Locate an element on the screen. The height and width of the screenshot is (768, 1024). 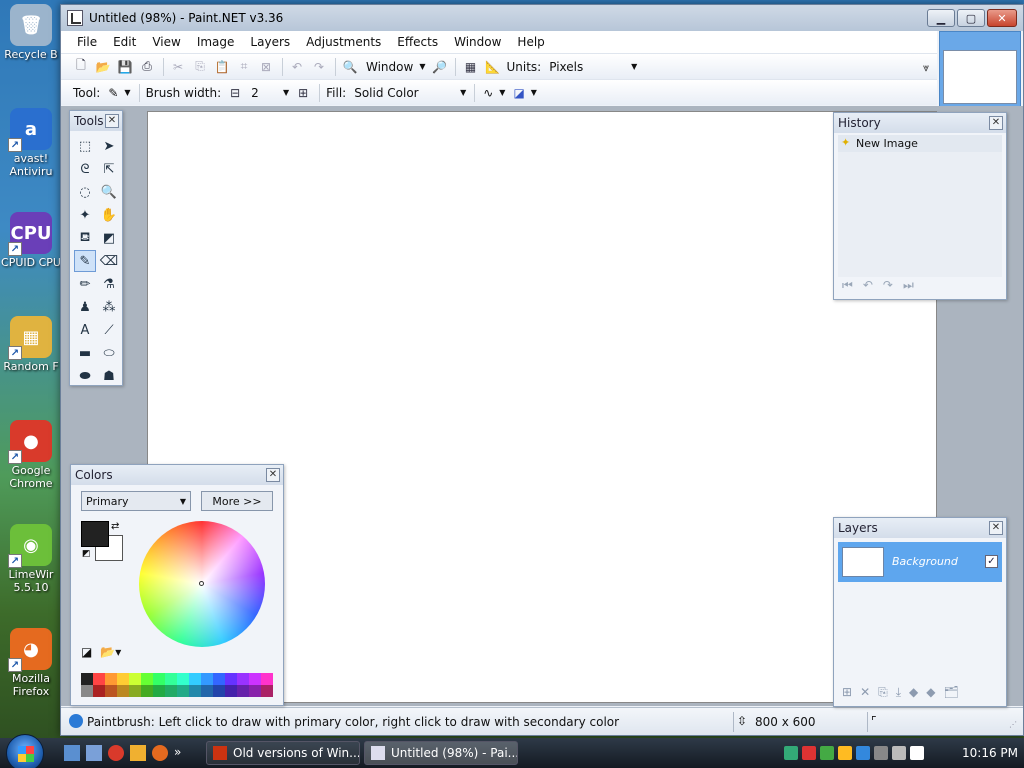
rectangle-icon: ▬ is located at coordinates (85, 353).